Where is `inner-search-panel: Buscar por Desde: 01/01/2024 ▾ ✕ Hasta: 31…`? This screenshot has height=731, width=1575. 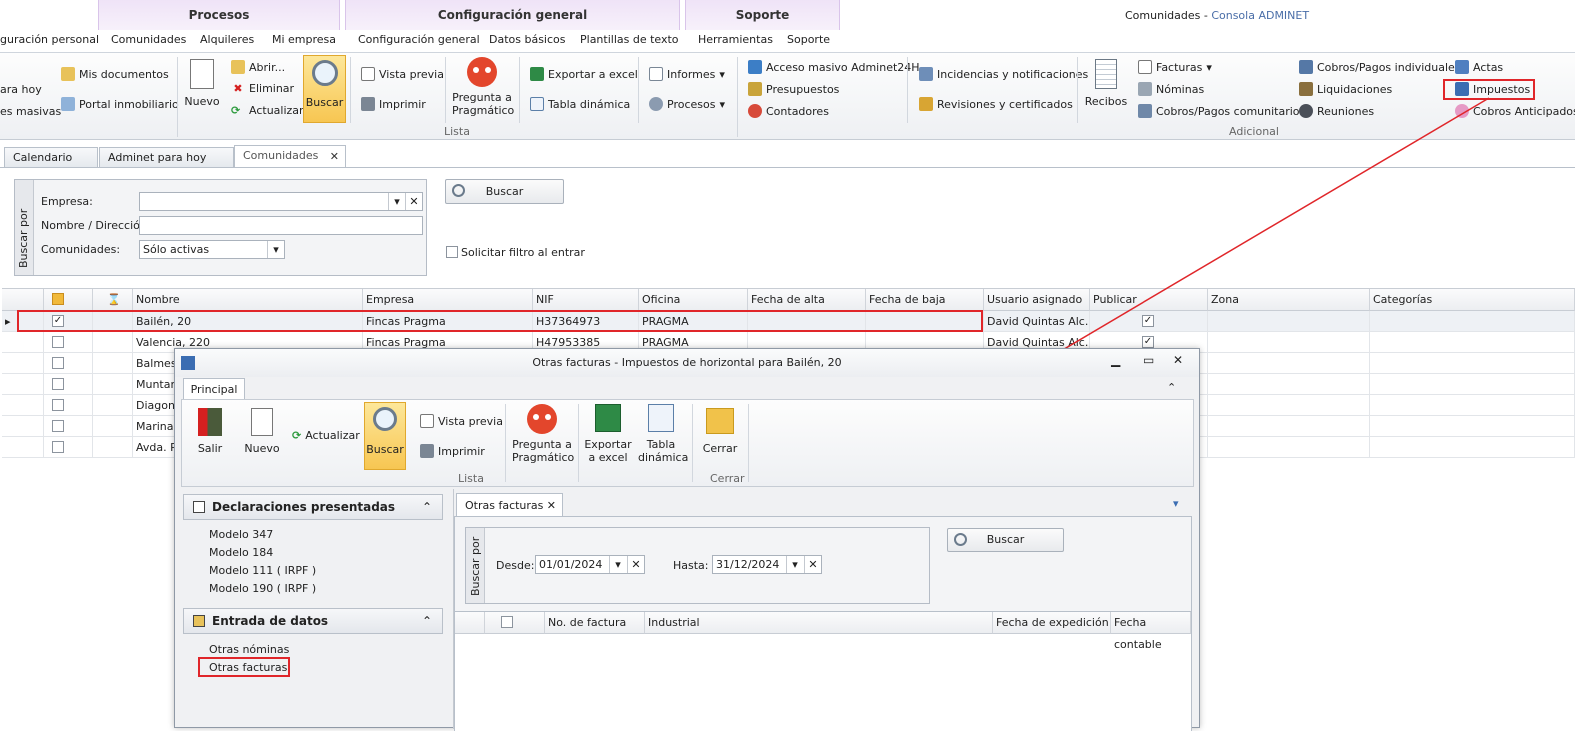
inner-search-panel: Buscar por Desde: 01/01/2024 ▾ ✕ Hasta: 31… is located at coordinates (697, 565).